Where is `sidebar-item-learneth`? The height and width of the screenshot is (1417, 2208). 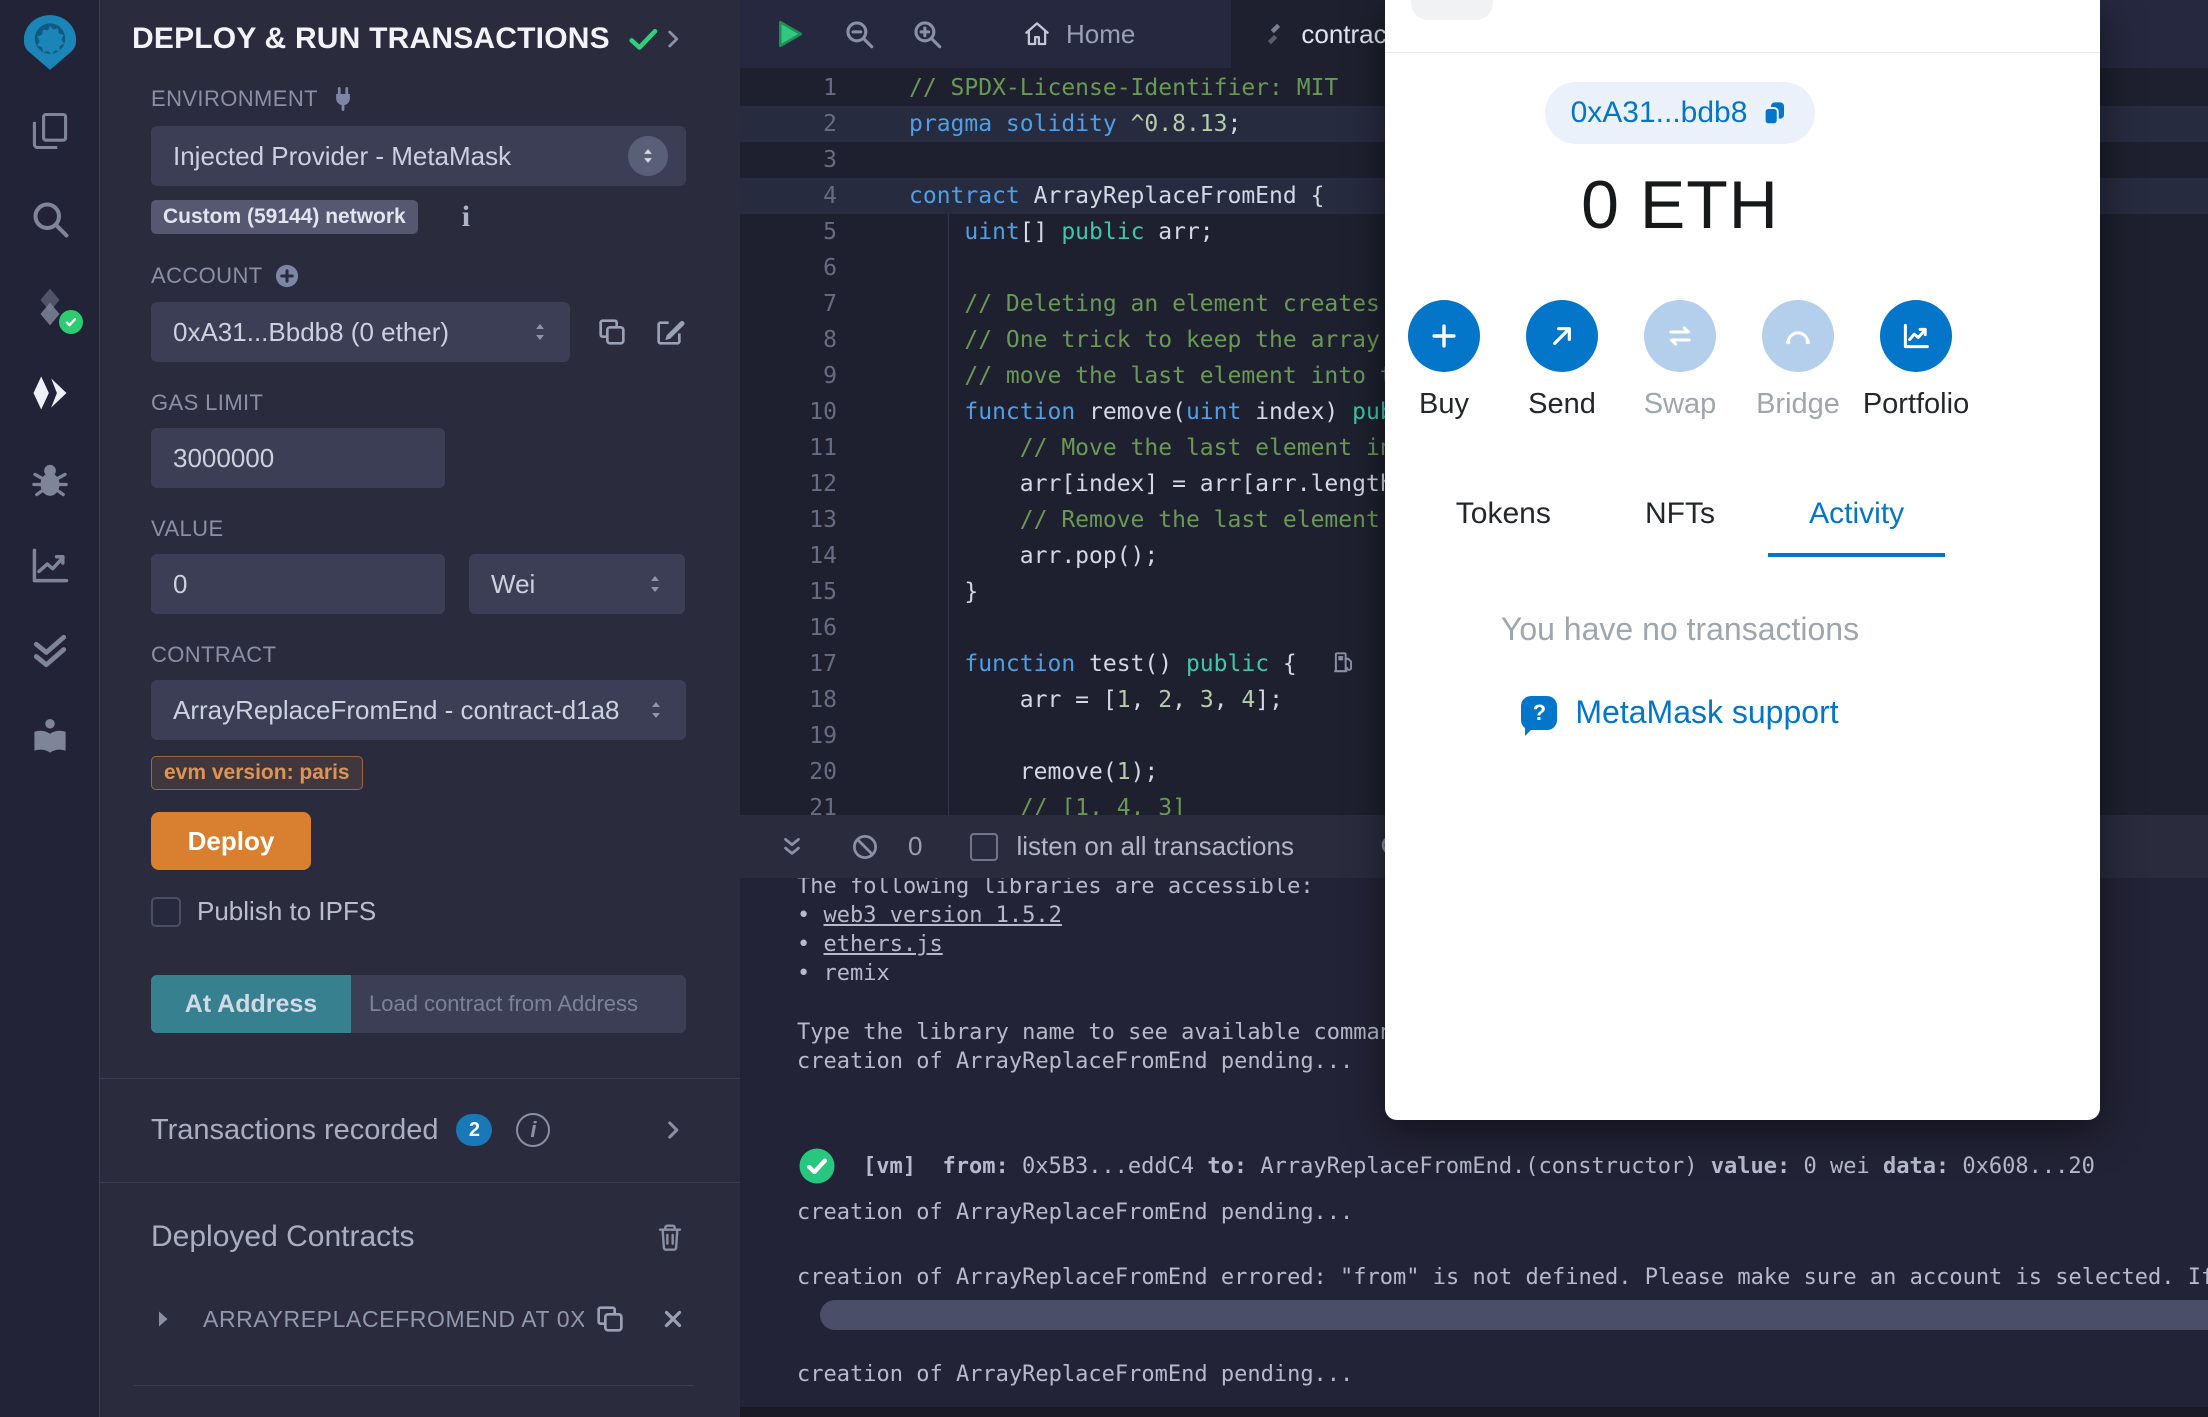 sidebar-item-learneth is located at coordinates (49, 737).